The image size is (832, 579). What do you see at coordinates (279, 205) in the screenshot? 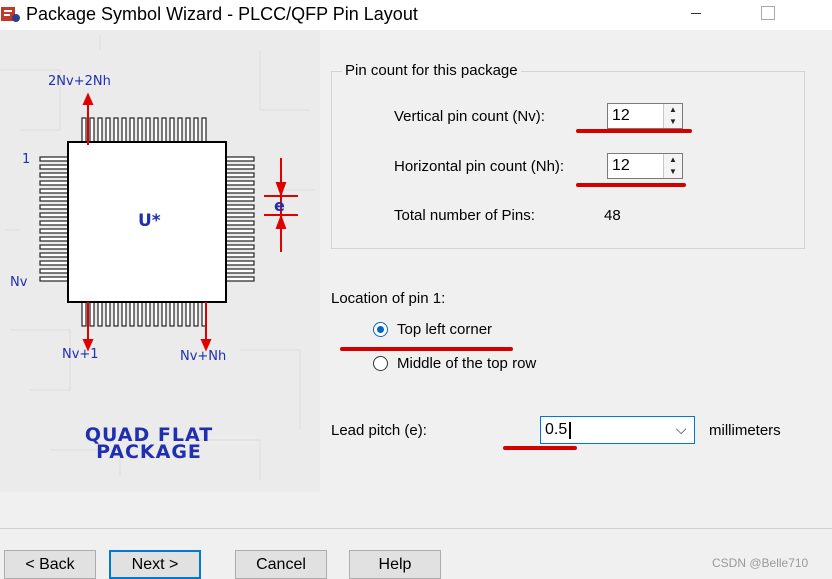
I see `label-pitch-e: e` at bounding box center [279, 205].